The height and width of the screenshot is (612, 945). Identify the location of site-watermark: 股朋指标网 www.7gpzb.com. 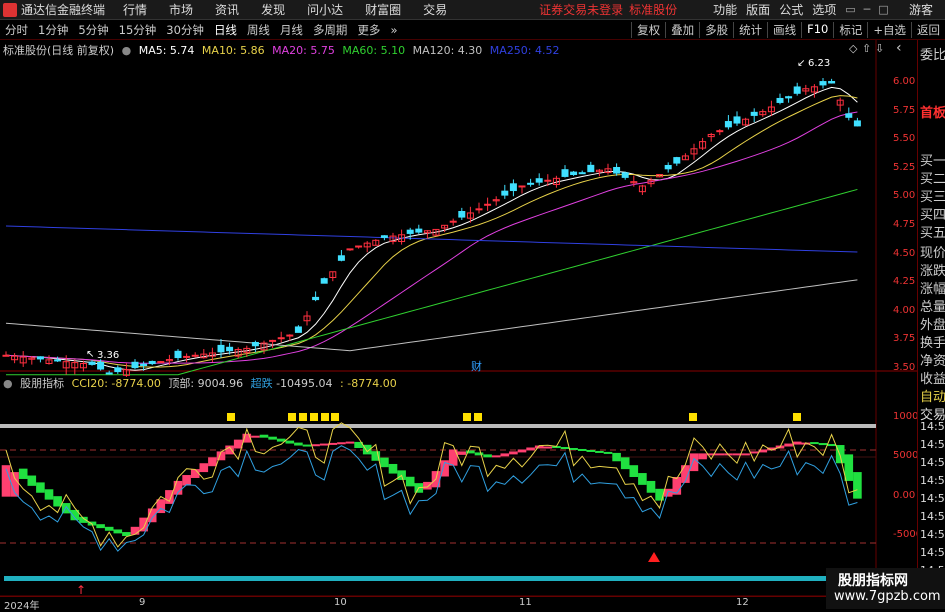
(885, 588).